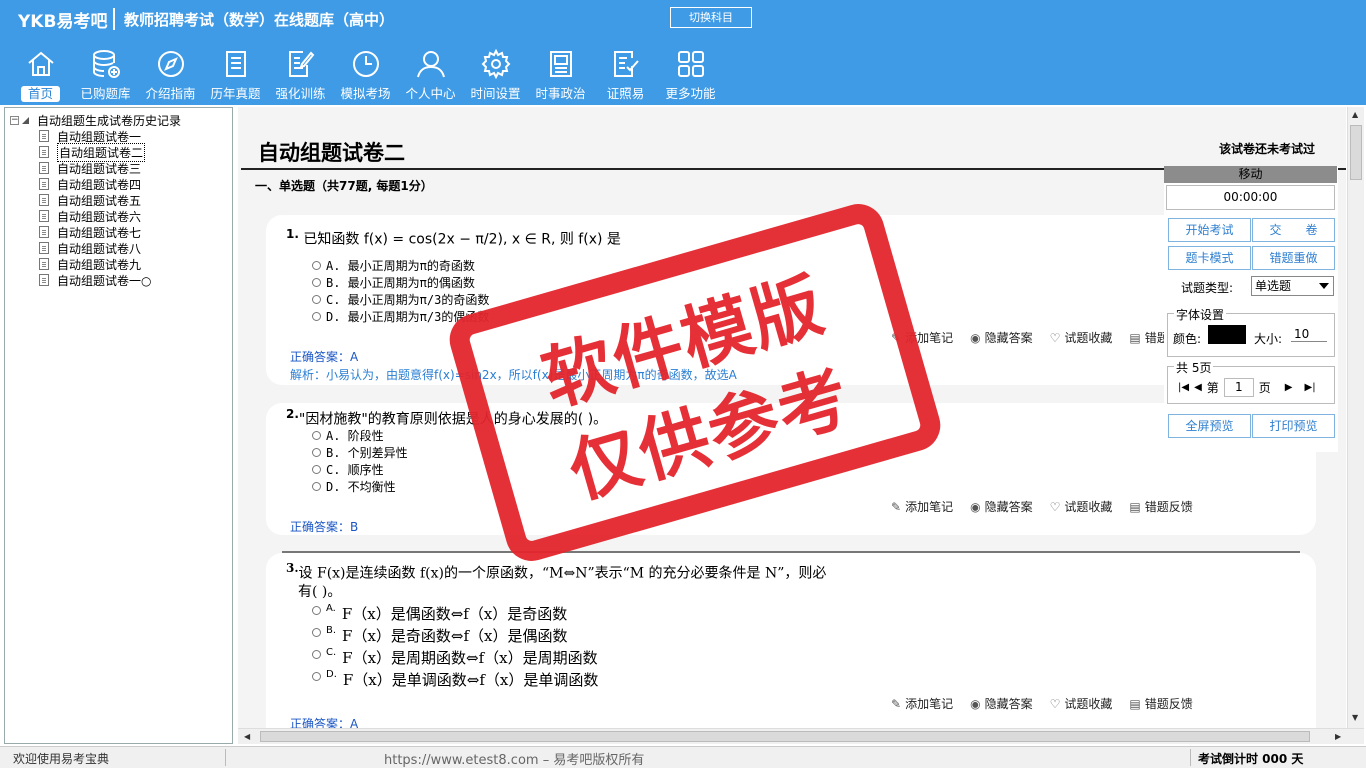 Image resolution: width=1366 pixels, height=768 pixels. I want to click on tree-root: − 自动组题生成试卷历史记录, so click(95, 120).